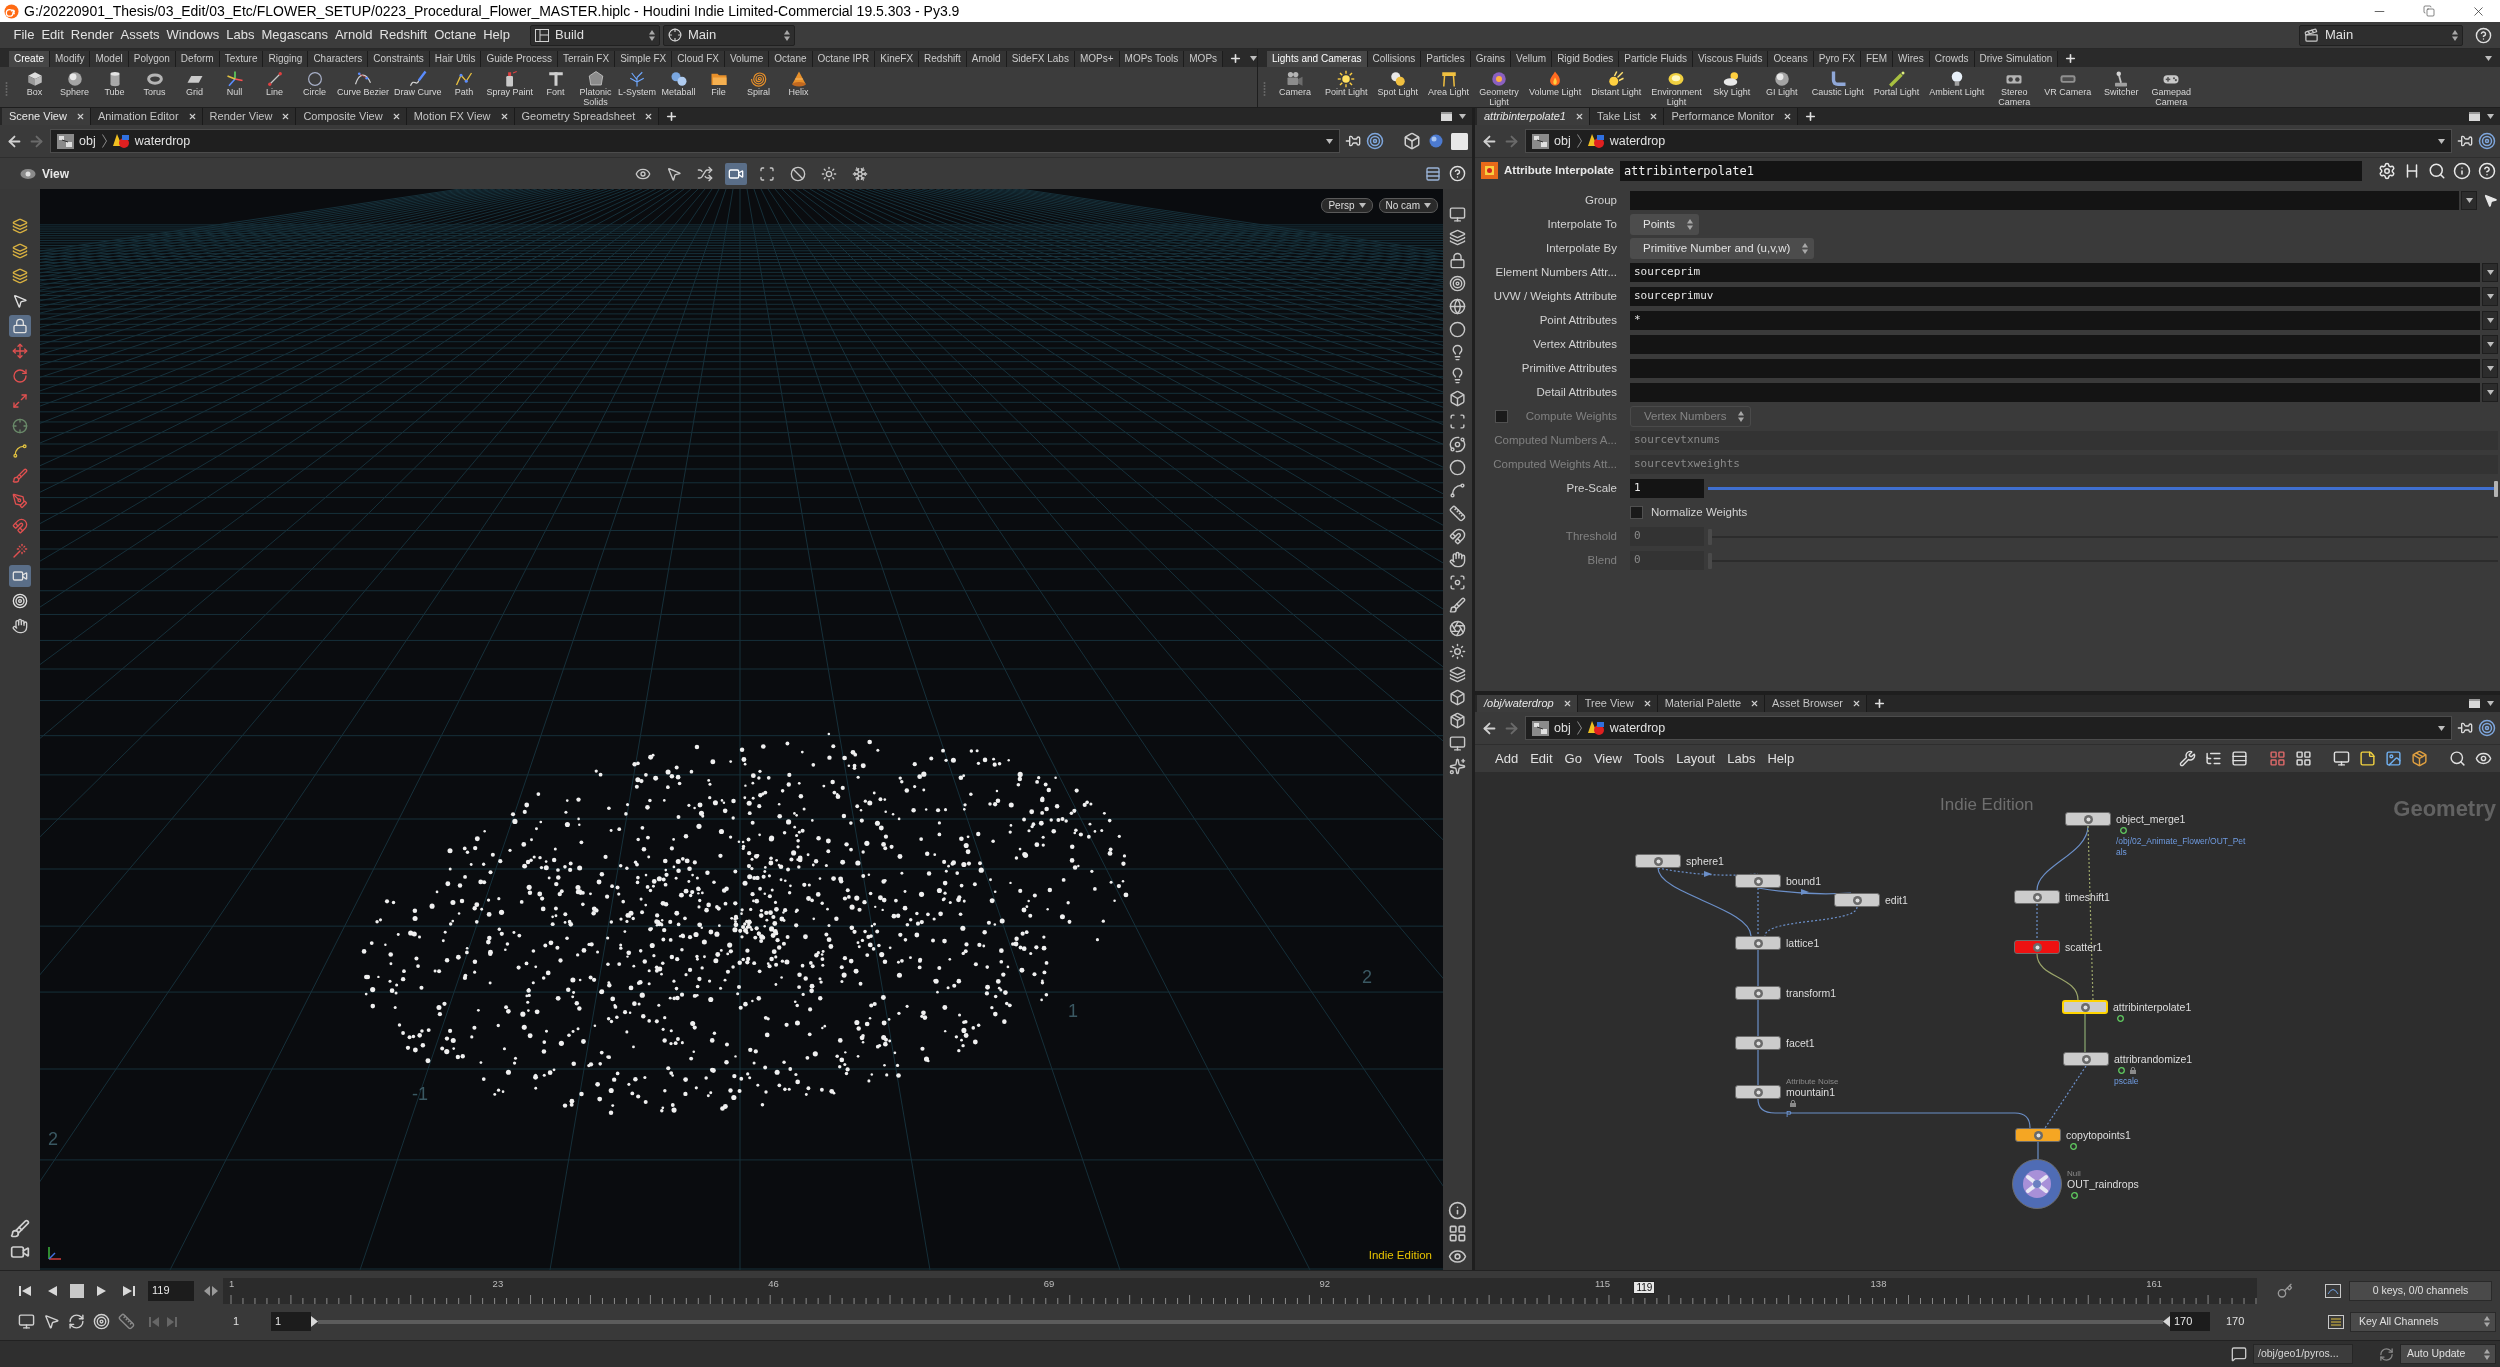  What do you see at coordinates (1459, 141) in the screenshot?
I see `square-icon` at bounding box center [1459, 141].